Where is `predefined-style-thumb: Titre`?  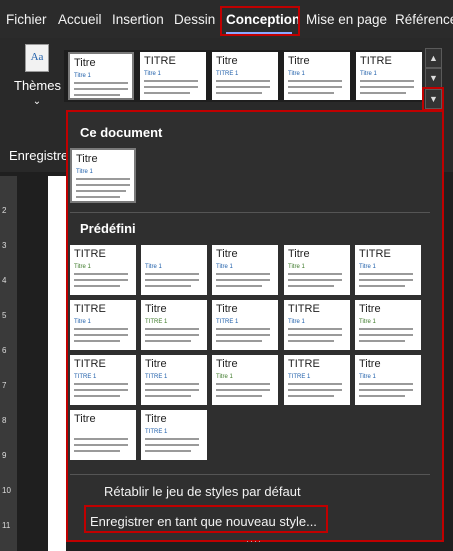 predefined-style-thumb: Titre is located at coordinates (103, 435).